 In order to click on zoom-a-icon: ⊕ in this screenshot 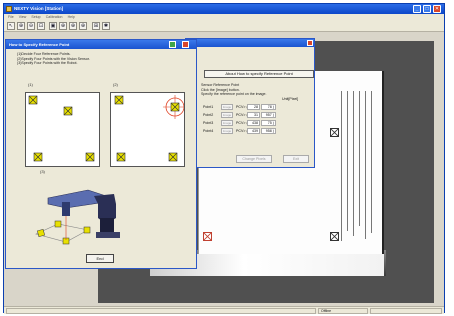, I will do `click(63, 26)`.